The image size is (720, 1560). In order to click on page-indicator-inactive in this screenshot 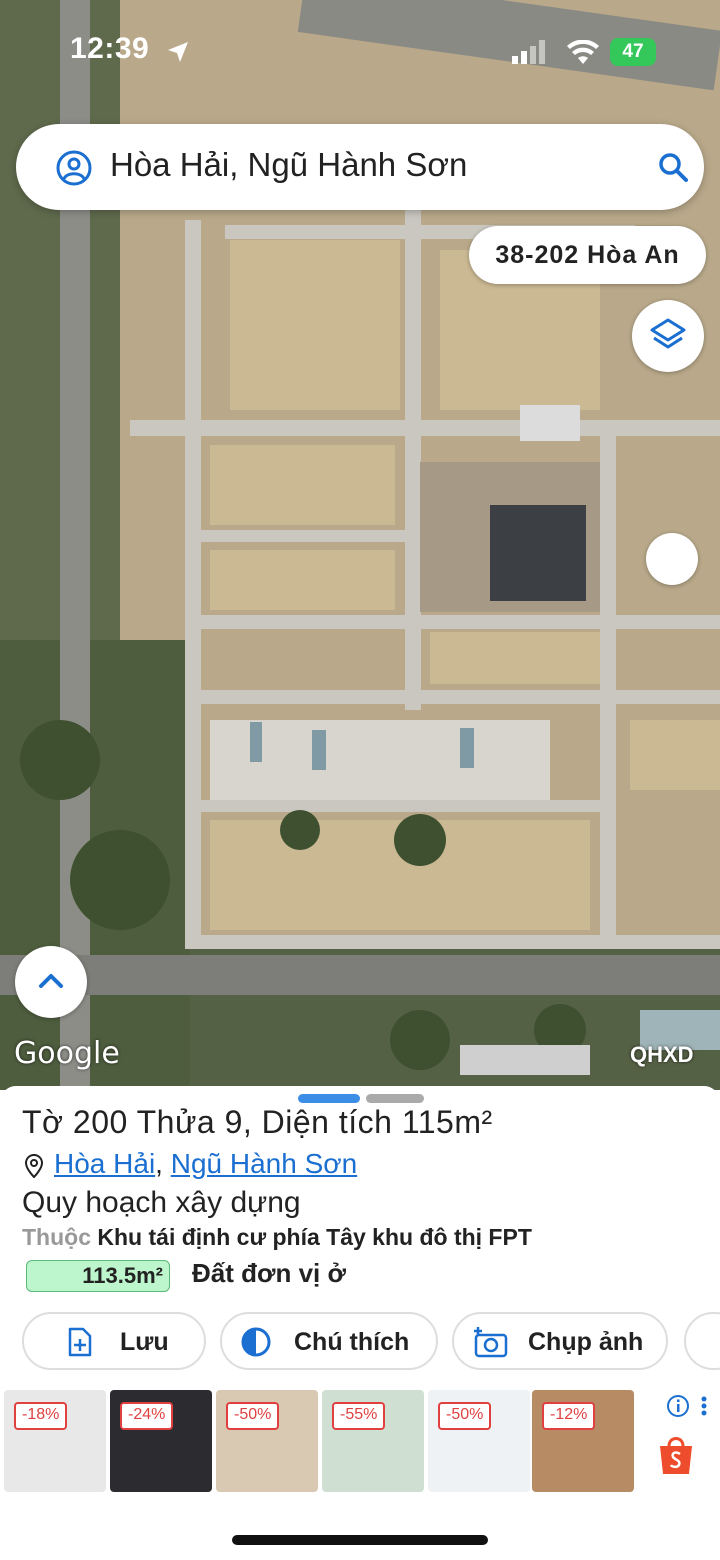, I will do `click(395, 1098)`.